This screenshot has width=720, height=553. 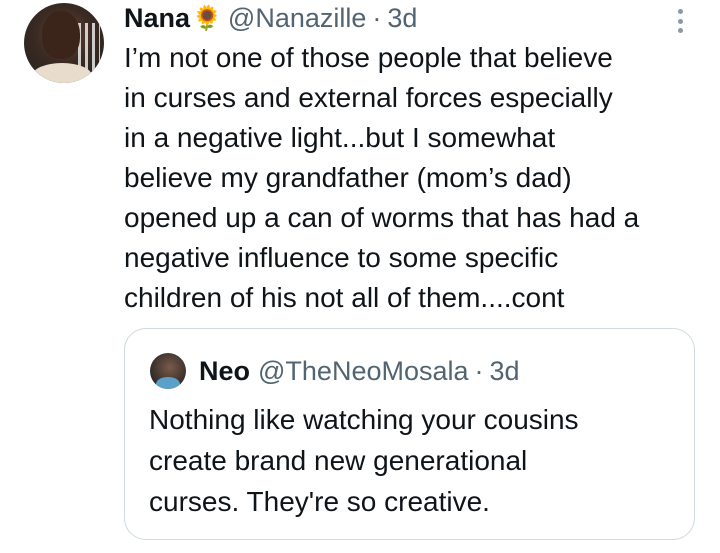 What do you see at coordinates (363, 371) in the screenshot?
I see `quoted-author-handle: @TheNeoMosala` at bounding box center [363, 371].